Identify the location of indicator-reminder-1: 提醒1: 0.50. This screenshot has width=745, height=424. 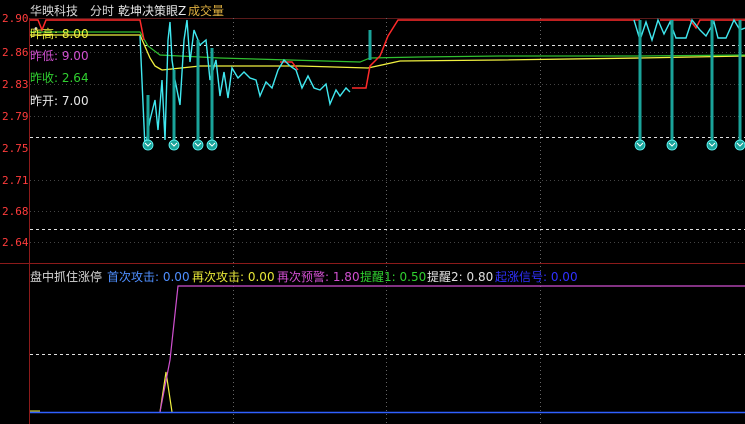
(393, 277).